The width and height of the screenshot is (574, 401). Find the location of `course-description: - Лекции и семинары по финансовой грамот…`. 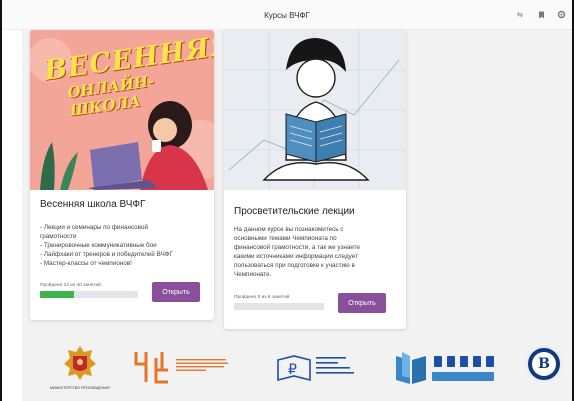

course-description: - Лекции и семинары по финансовой грамот… is located at coordinates (124, 245).